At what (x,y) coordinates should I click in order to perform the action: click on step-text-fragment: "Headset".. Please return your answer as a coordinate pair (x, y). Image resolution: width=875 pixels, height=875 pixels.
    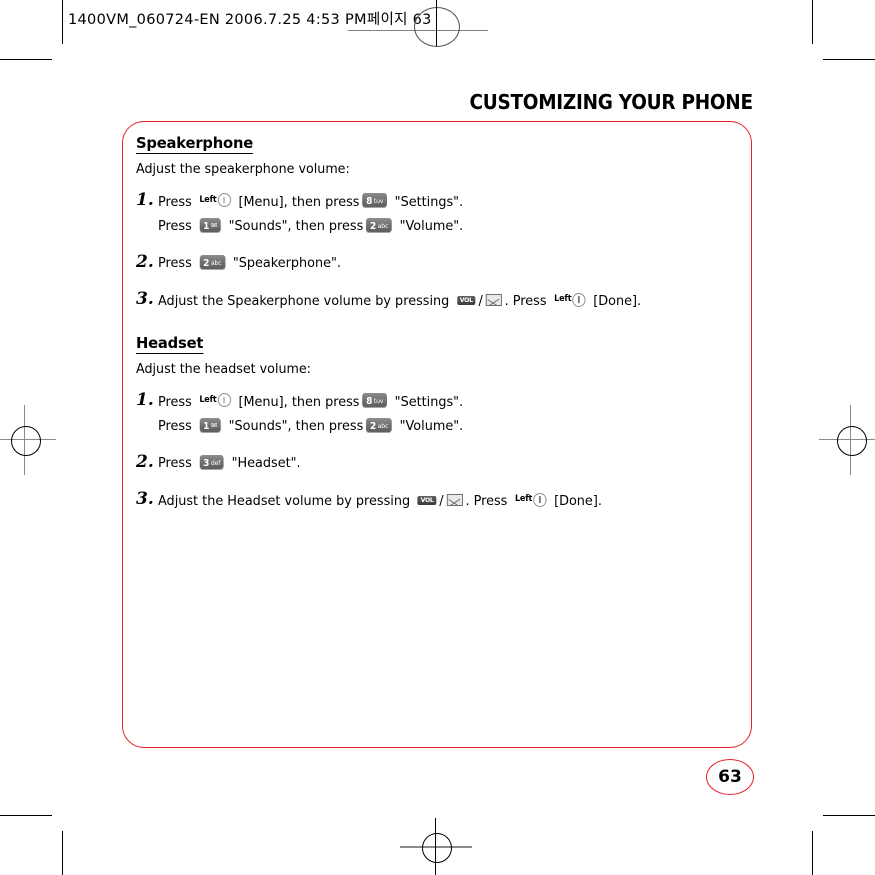
    Looking at the image, I should click on (266, 463).